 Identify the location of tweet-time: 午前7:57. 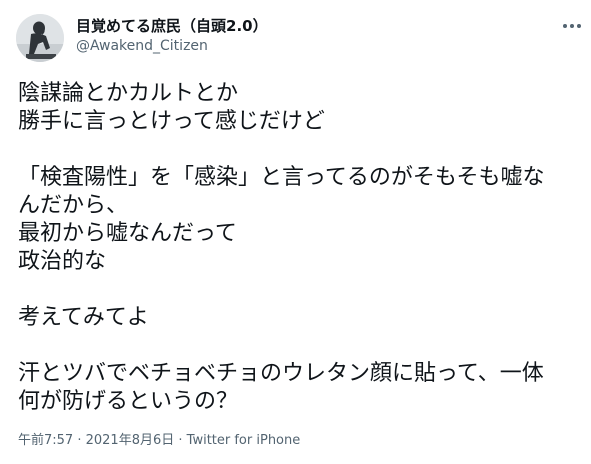
(45, 440).